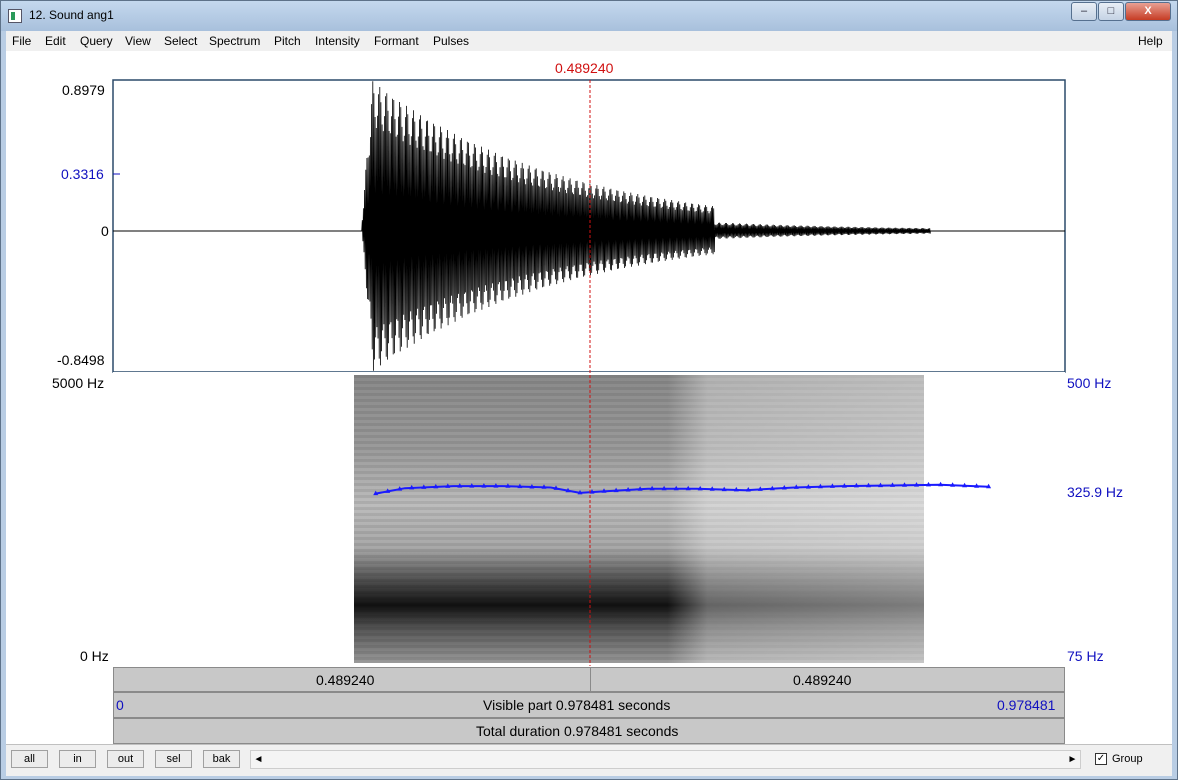 The width and height of the screenshot is (1178, 780). I want to click on menu-help: Help, so click(1150, 41).